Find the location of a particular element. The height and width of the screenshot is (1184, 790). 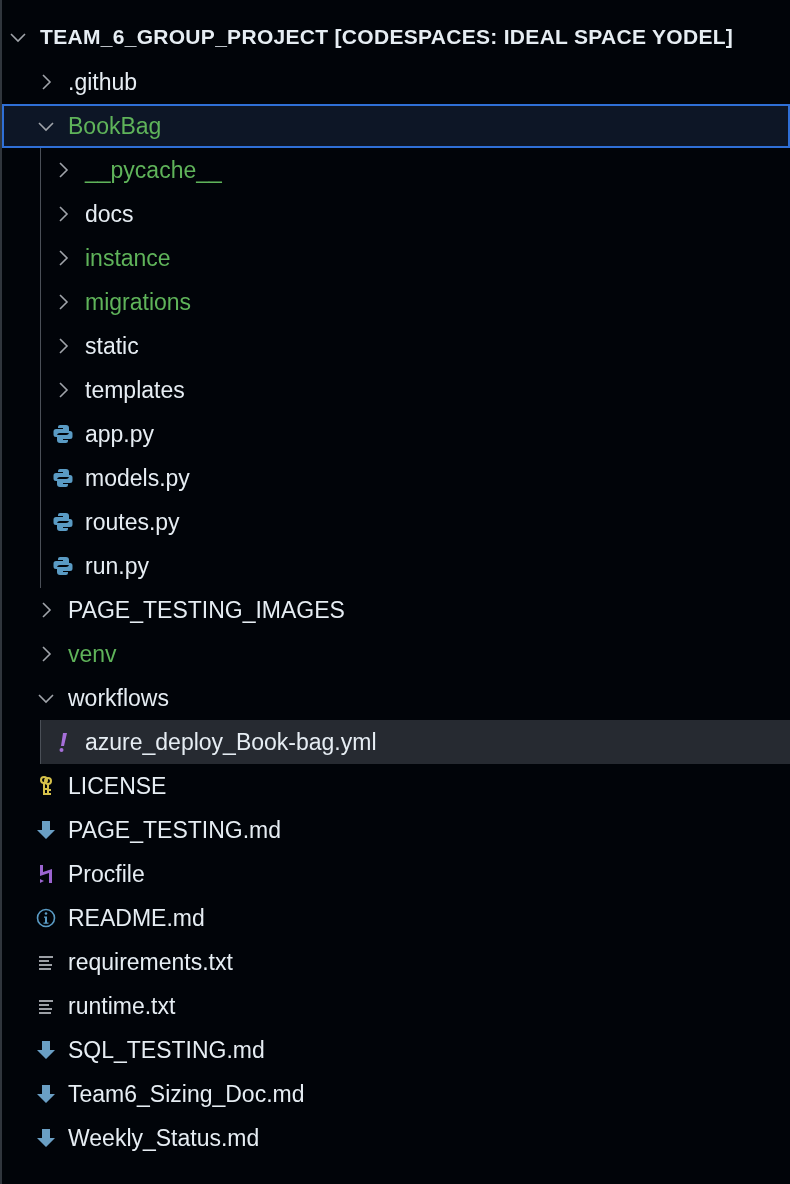

file-row: routes.py is located at coordinates (415, 522).